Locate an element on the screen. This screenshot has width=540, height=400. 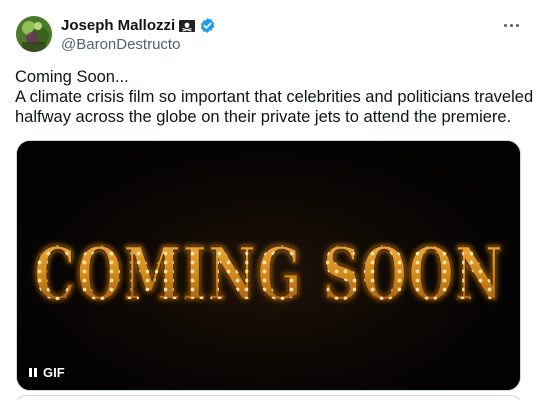
more-options-button is located at coordinates (511, 25).